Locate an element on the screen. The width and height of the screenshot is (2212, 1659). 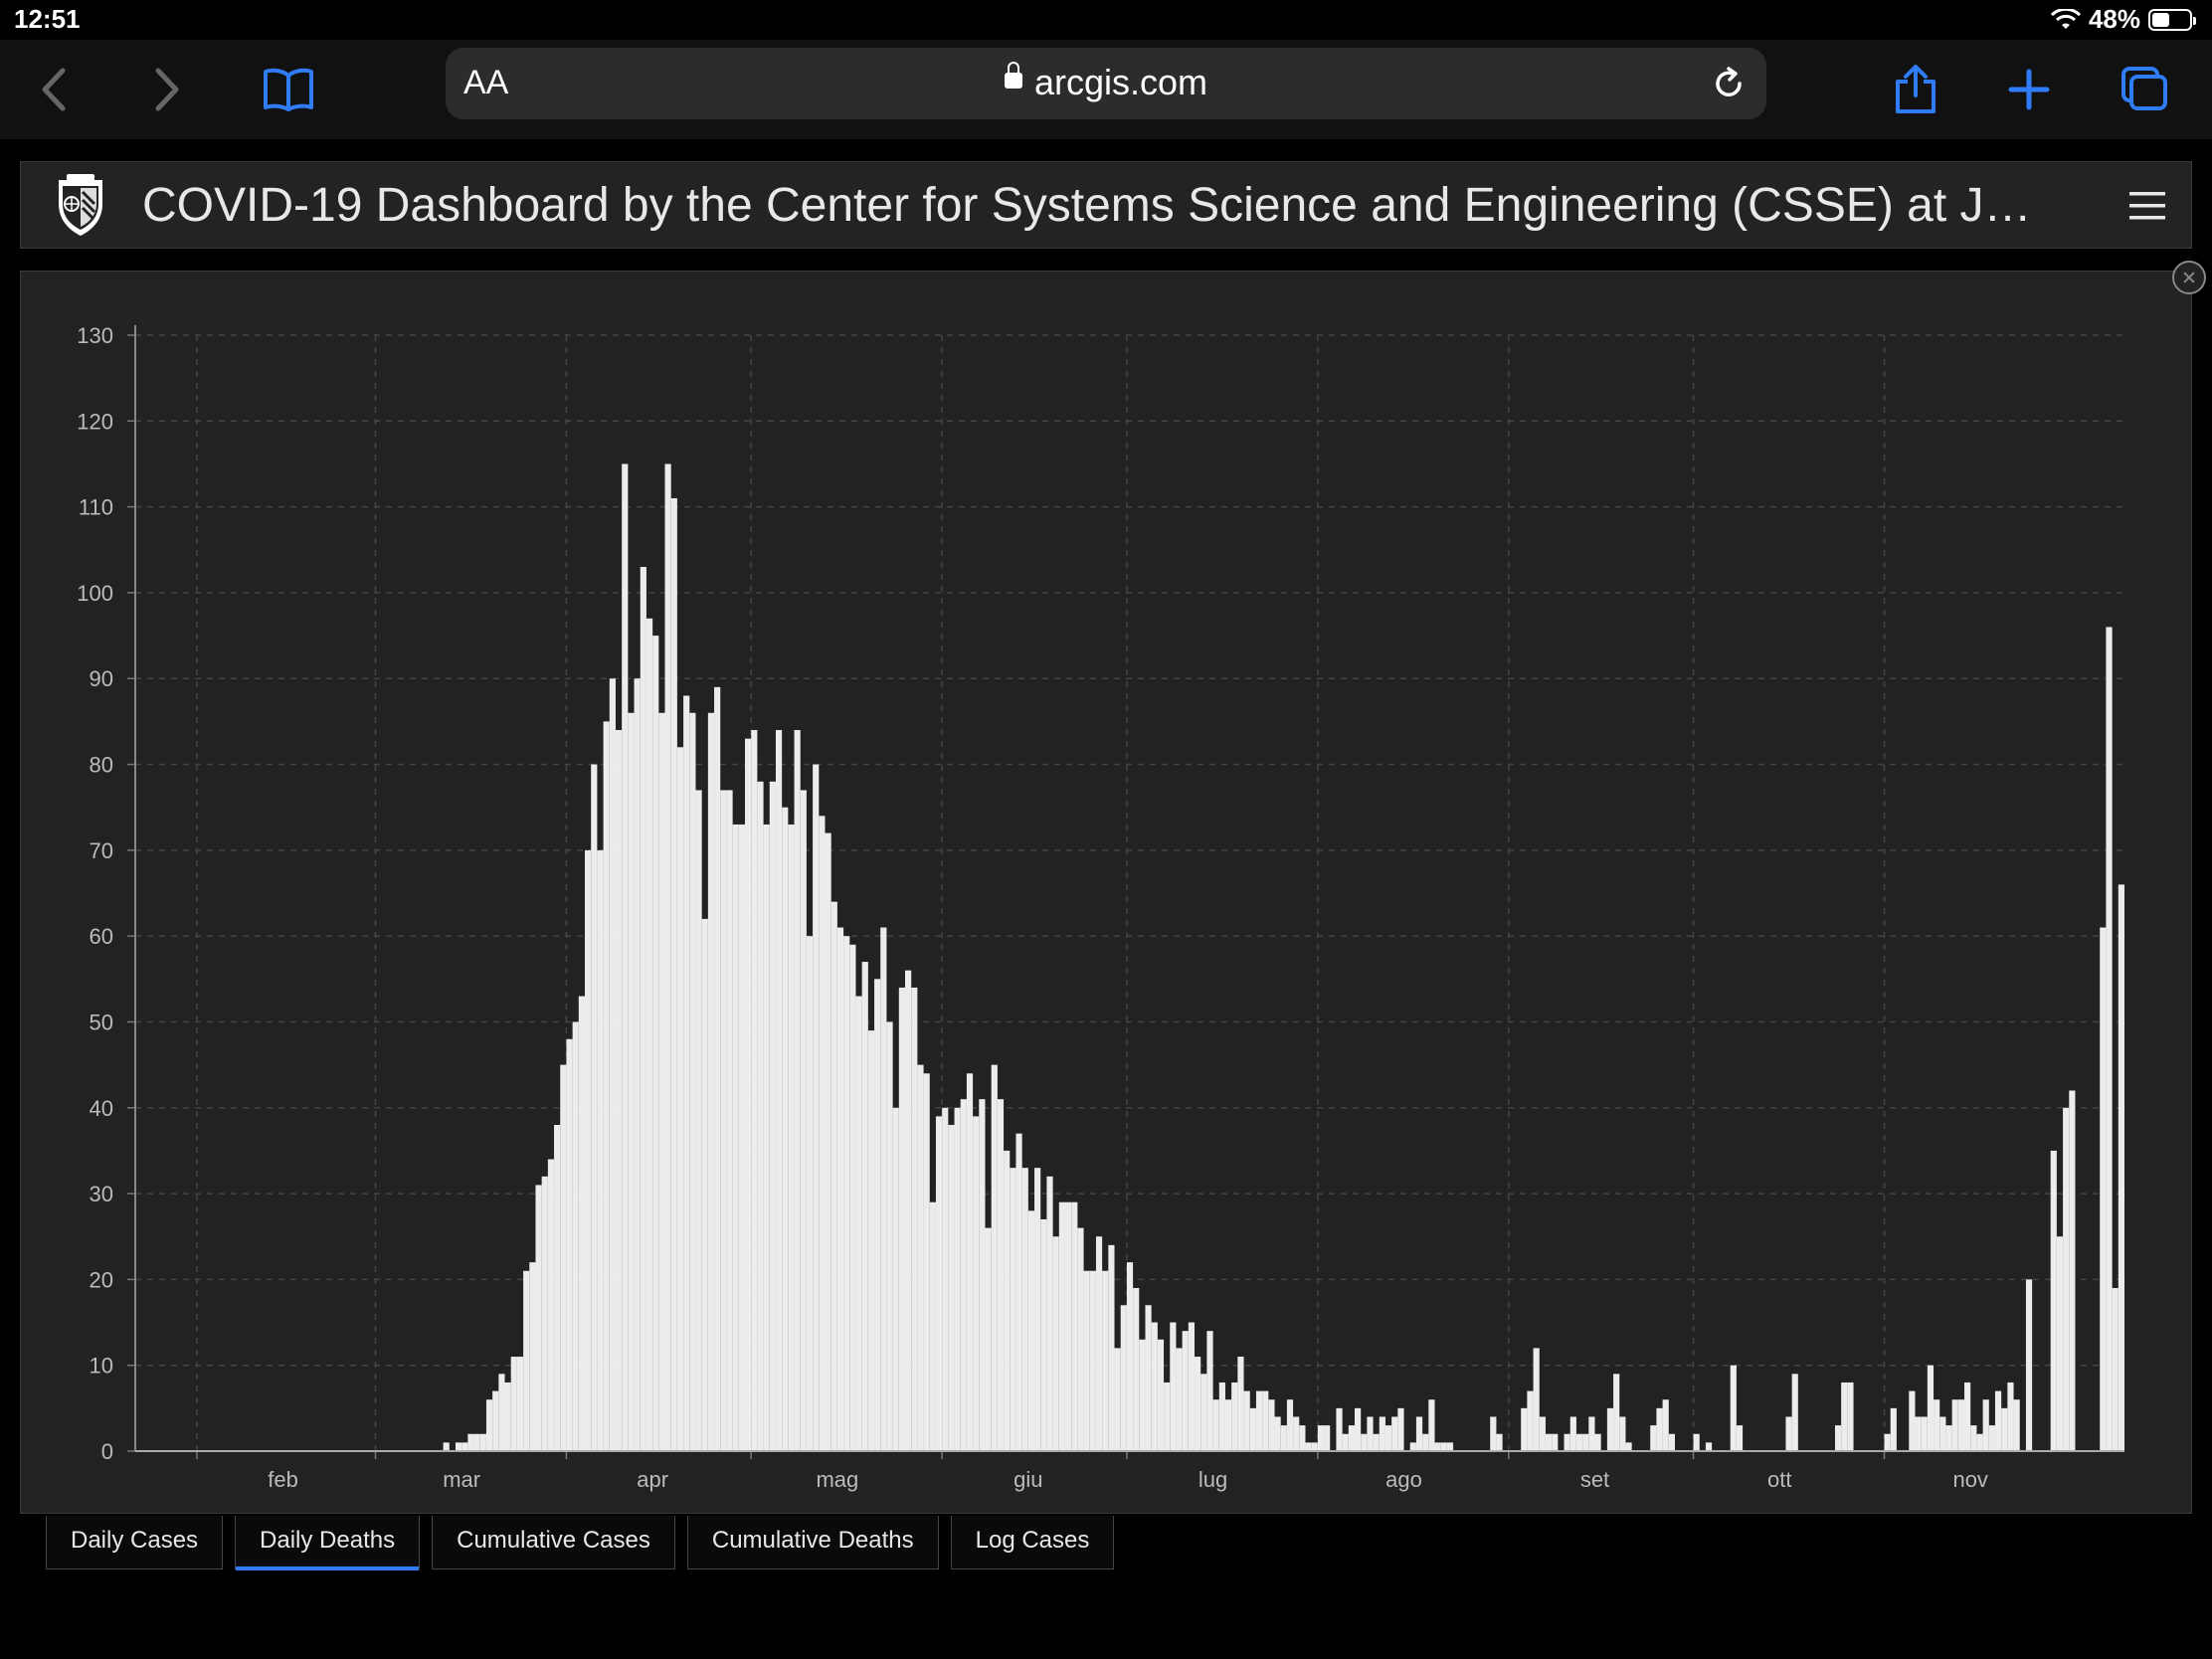
tab-cumulative-deaths: Cumulative Deaths is located at coordinates (812, 1542).